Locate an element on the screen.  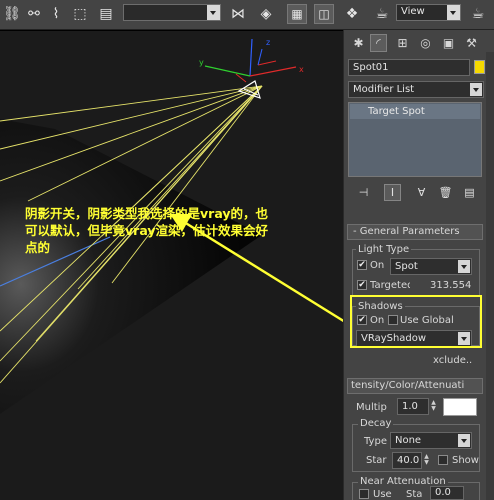
near-use-checkbox is located at coordinates (364, 494).